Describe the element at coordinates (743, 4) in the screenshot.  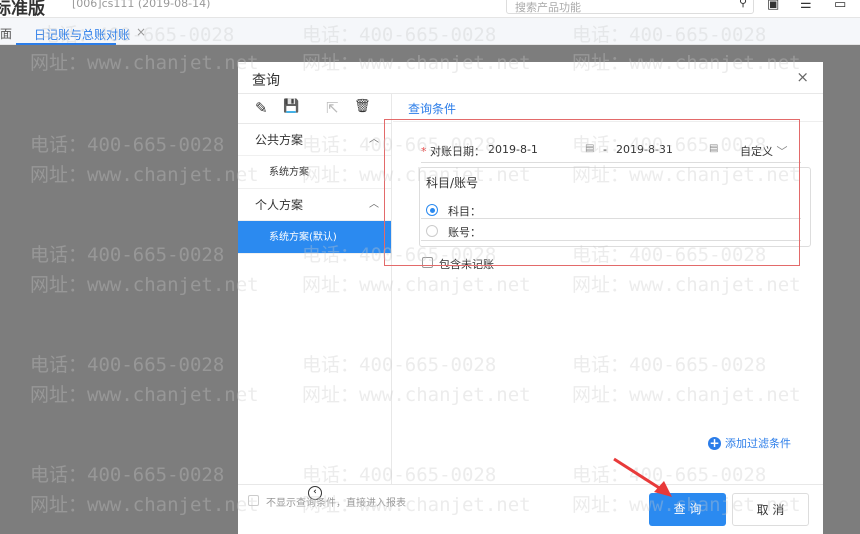
I see `search-icon: ⚲` at that location.